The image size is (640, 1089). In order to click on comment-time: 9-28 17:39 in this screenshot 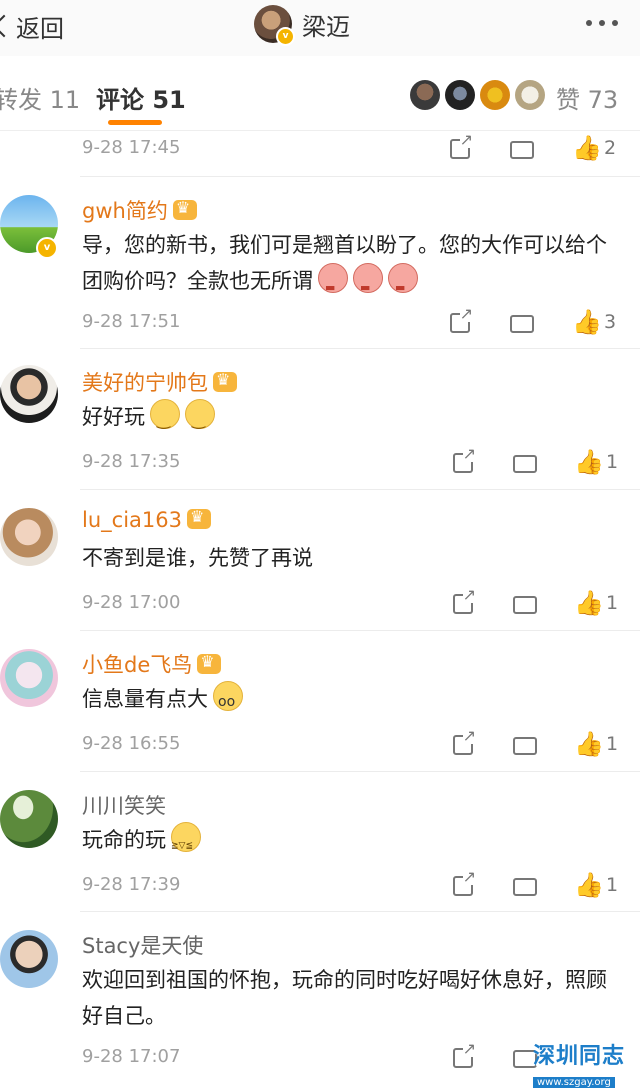, I will do `click(131, 884)`.